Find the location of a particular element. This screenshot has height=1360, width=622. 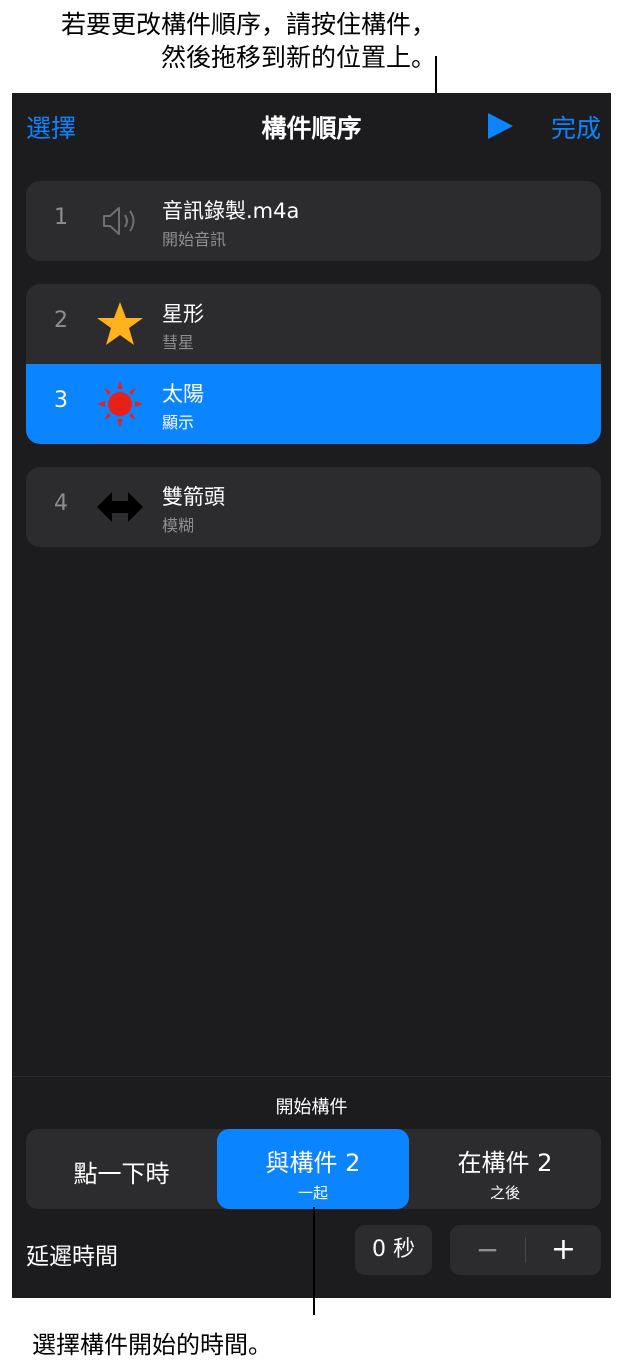

option-label: 點一下時 is located at coordinates (121, 1174).